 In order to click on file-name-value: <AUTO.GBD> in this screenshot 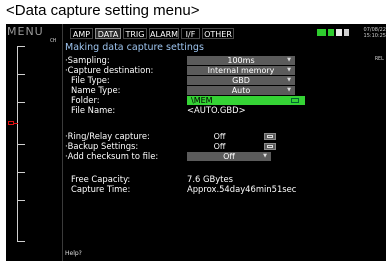, I will do `click(216, 110)`.